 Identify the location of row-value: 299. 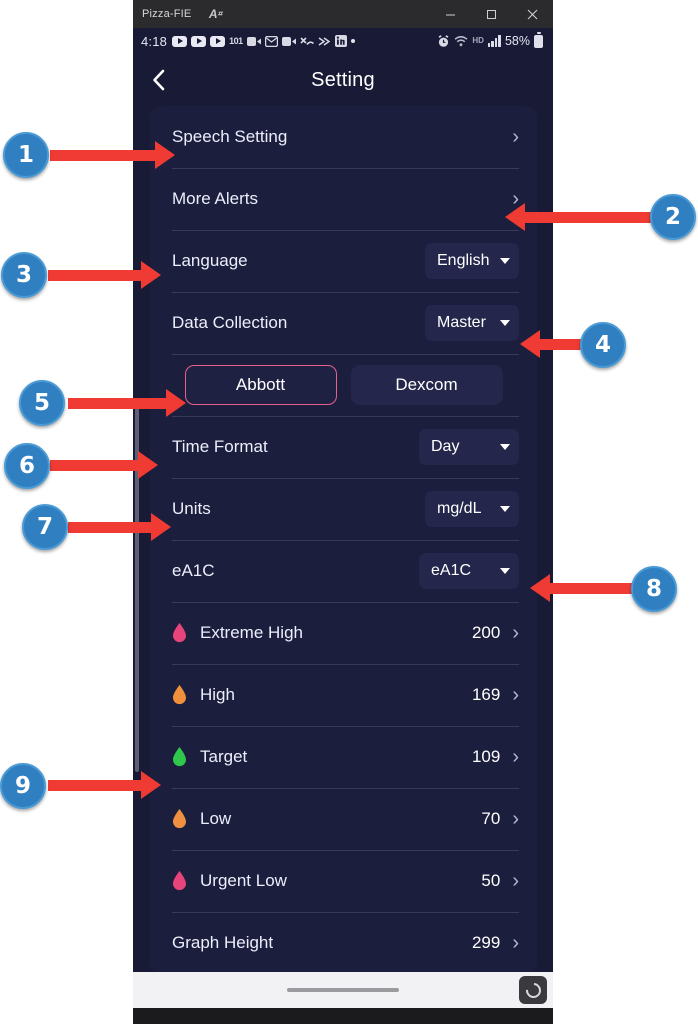
(486, 942).